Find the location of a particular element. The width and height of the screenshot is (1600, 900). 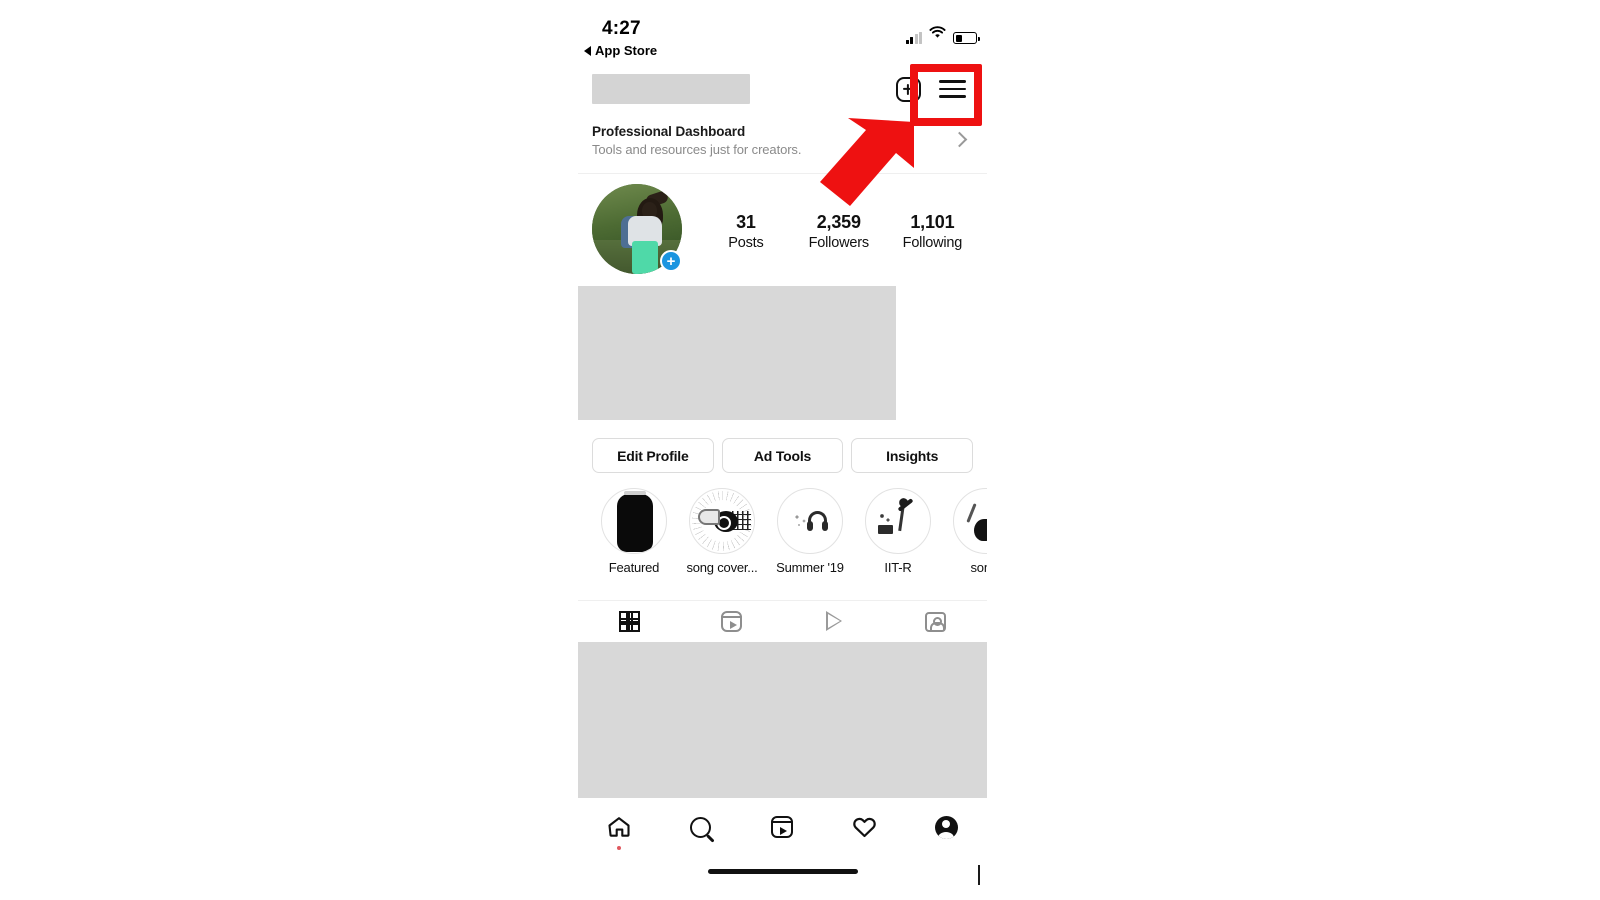

bio-redacted-block is located at coordinates (737, 353).